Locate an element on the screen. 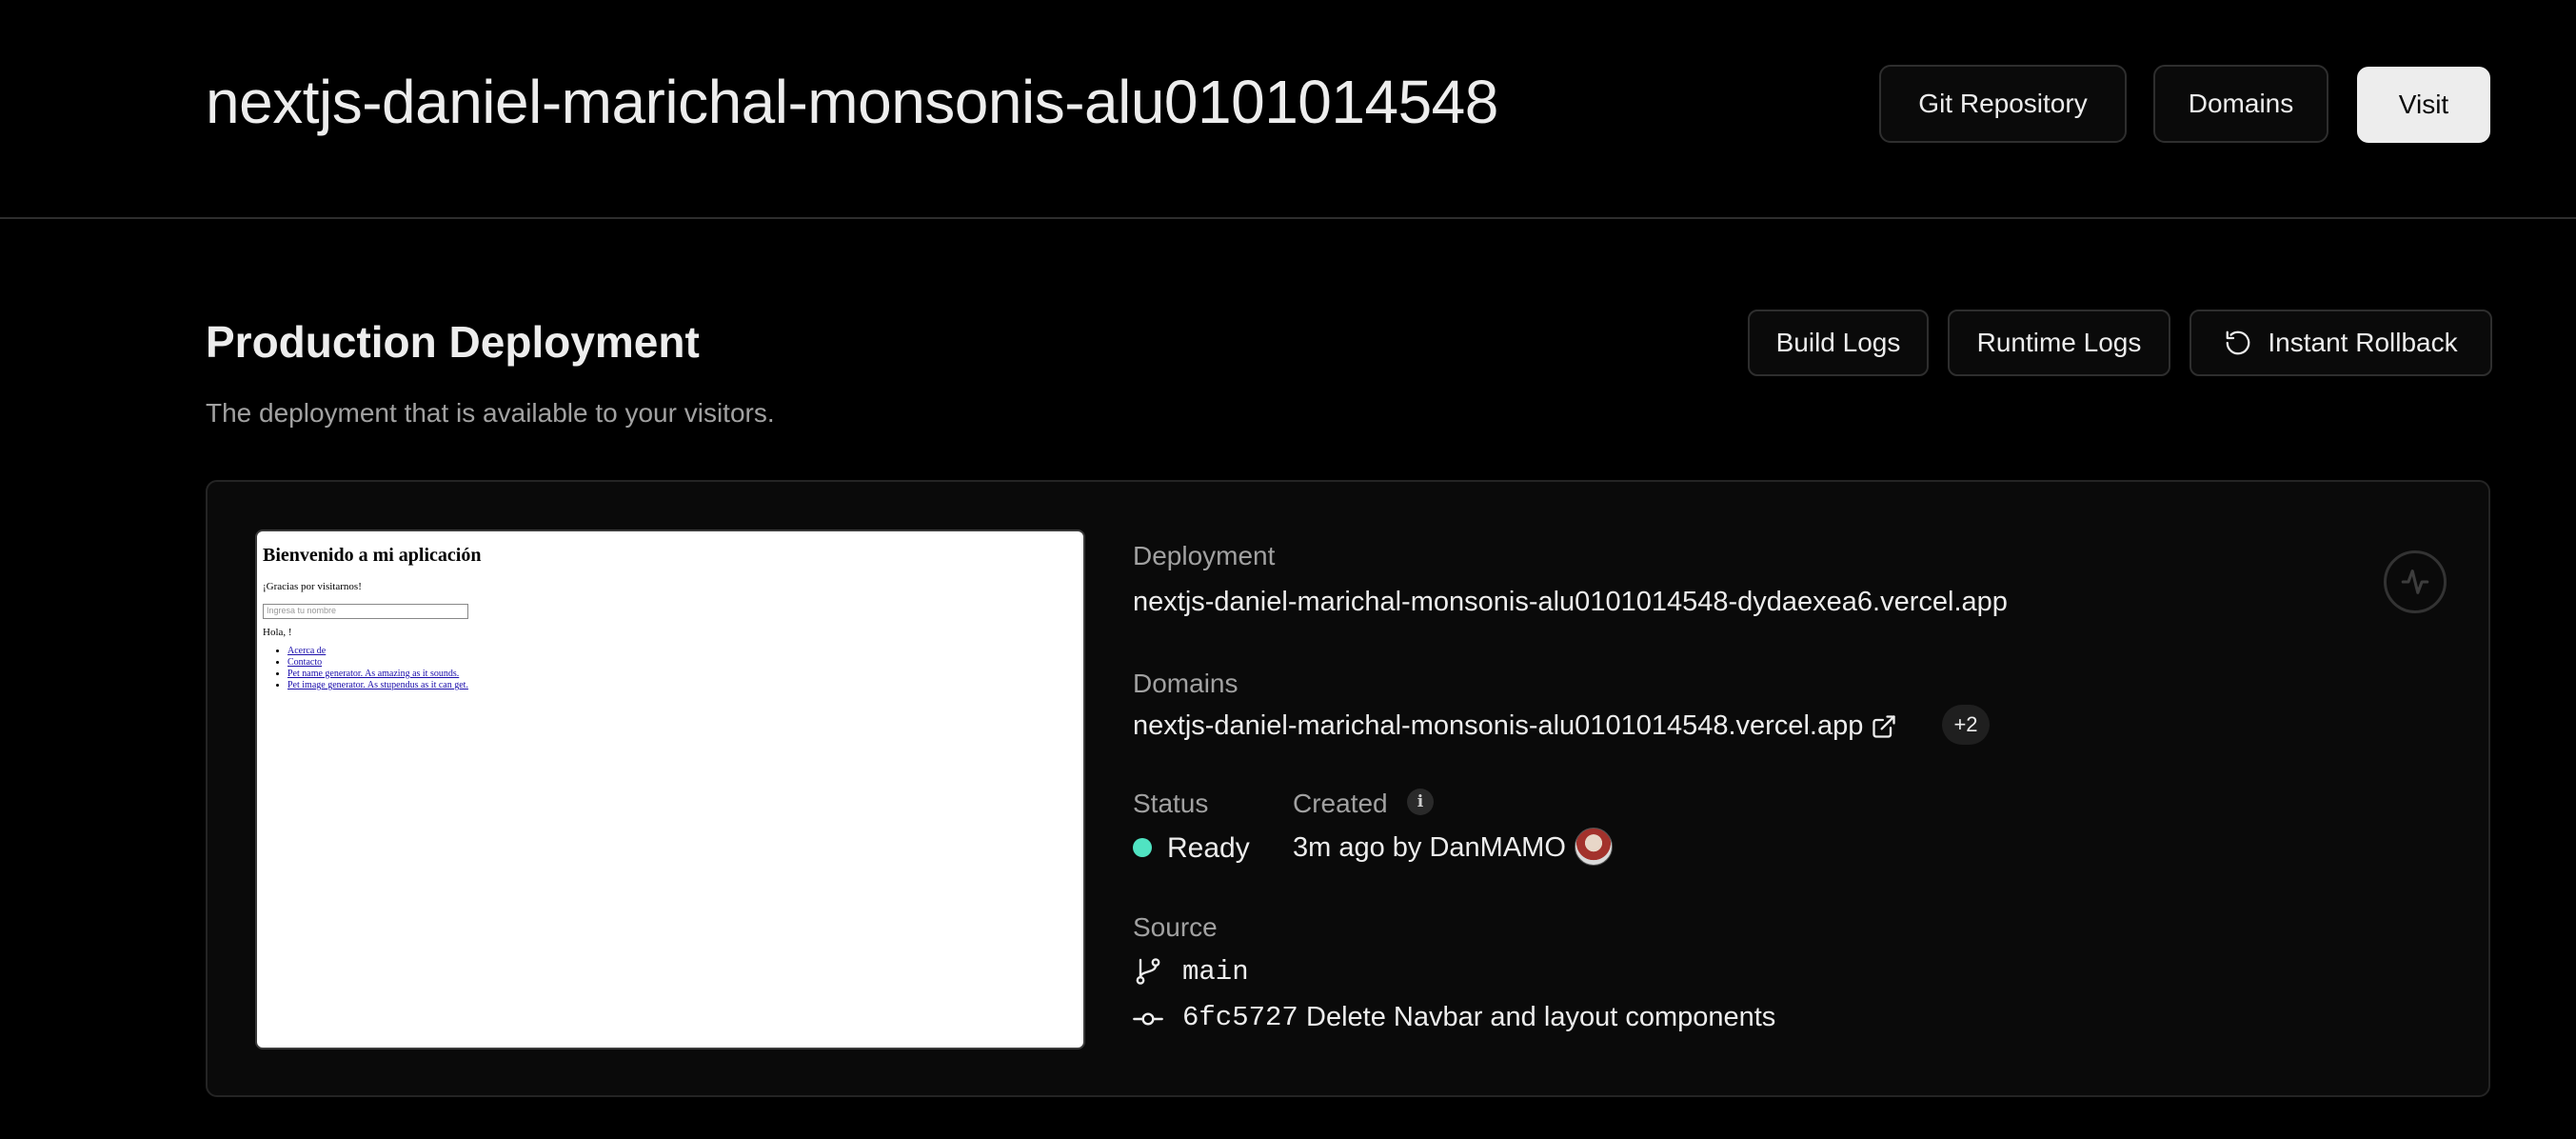 This screenshot has height=1139, width=2576. visit-button: Visit is located at coordinates (2423, 105).